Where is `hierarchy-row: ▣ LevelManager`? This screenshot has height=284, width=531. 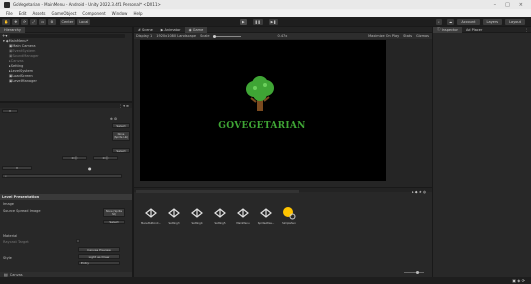
hierarchy-row: ▣ LevelManager is located at coordinates (66, 80).